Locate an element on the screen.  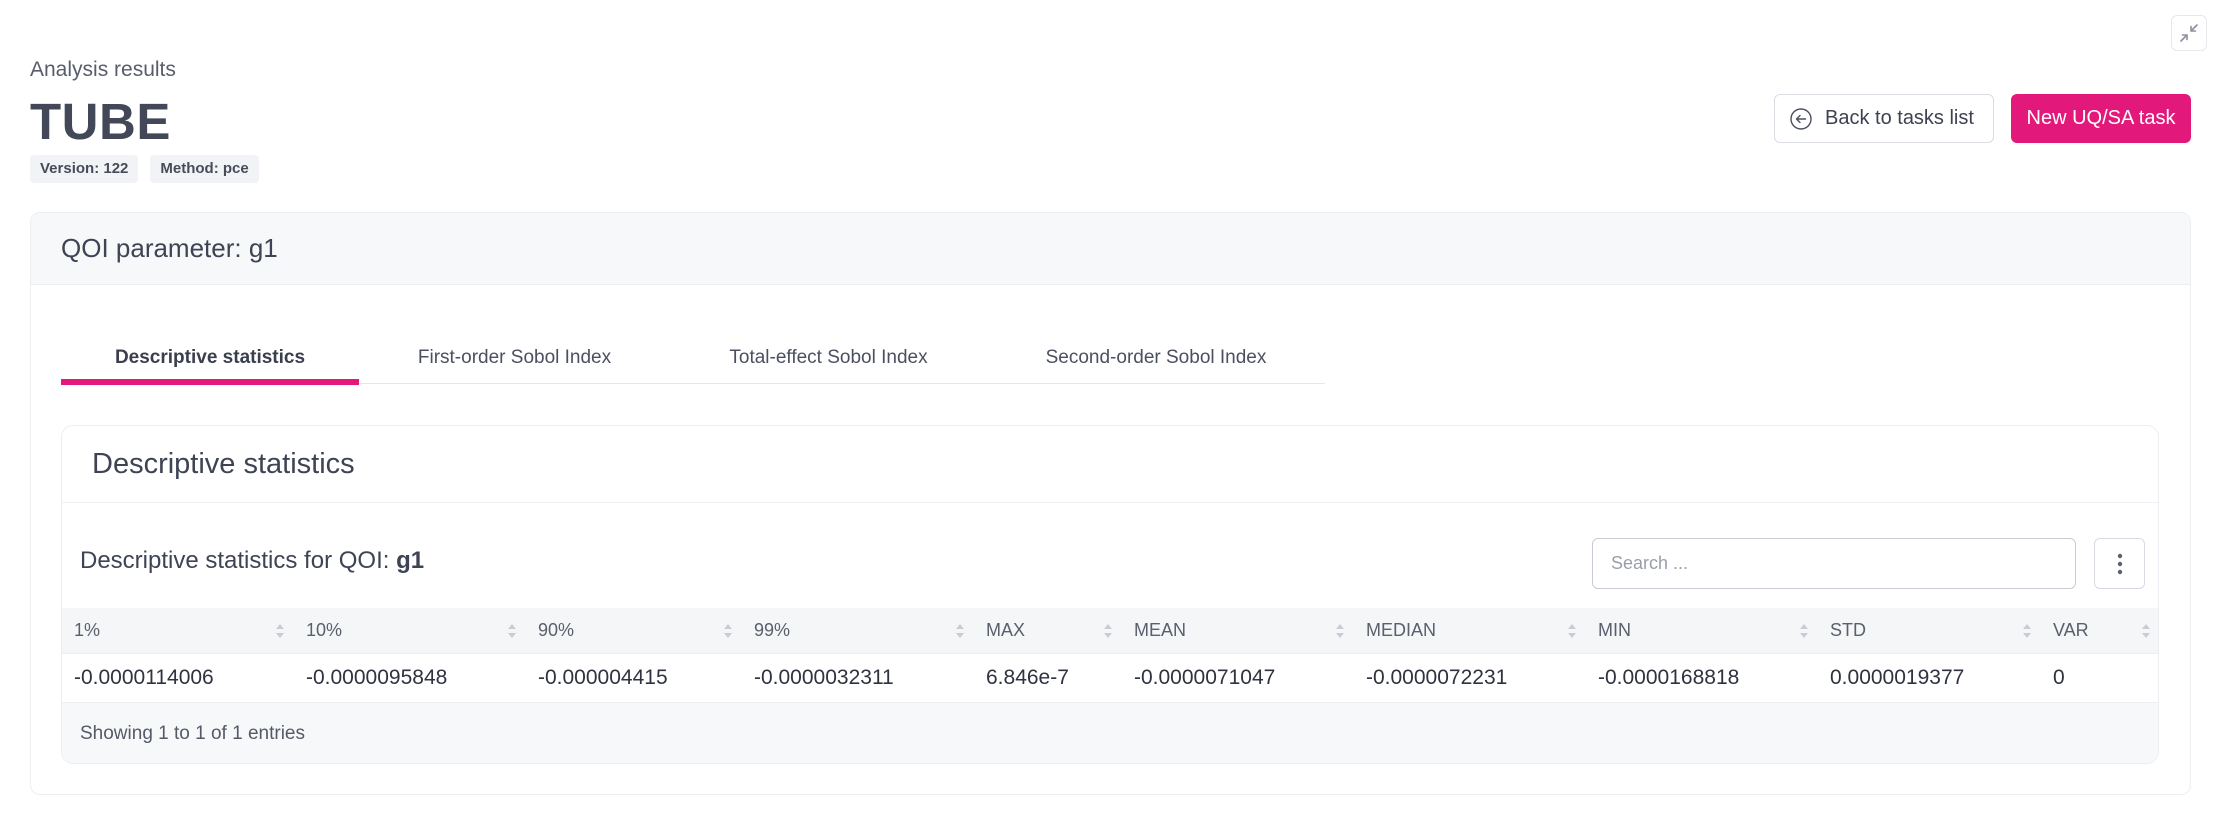
table-cell: -0.000004415 is located at coordinates (603, 677).